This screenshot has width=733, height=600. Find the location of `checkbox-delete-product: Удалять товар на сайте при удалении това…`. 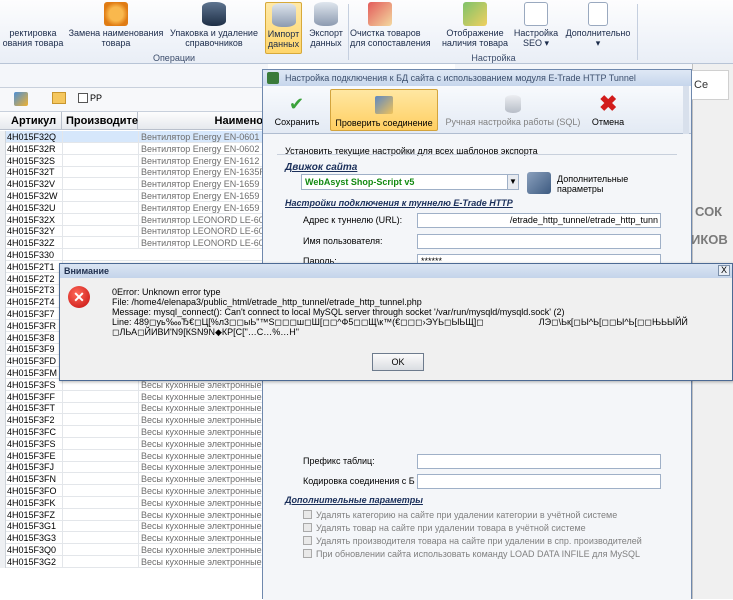

checkbox-delete-product: Удалять товар на сайте при удалении това… is located at coordinates (444, 528).